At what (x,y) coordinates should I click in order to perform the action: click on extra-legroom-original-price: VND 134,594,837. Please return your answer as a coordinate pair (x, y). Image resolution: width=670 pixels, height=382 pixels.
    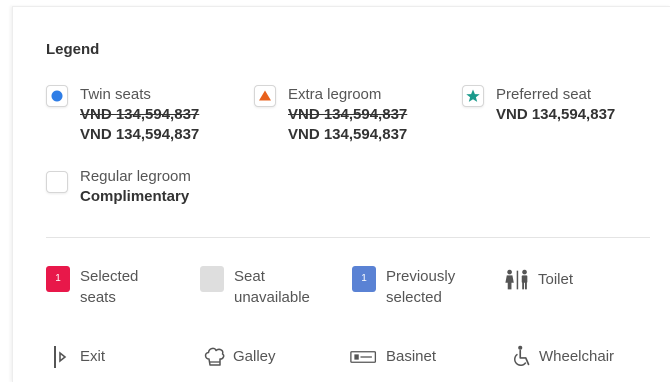
    Looking at the image, I should click on (348, 114).